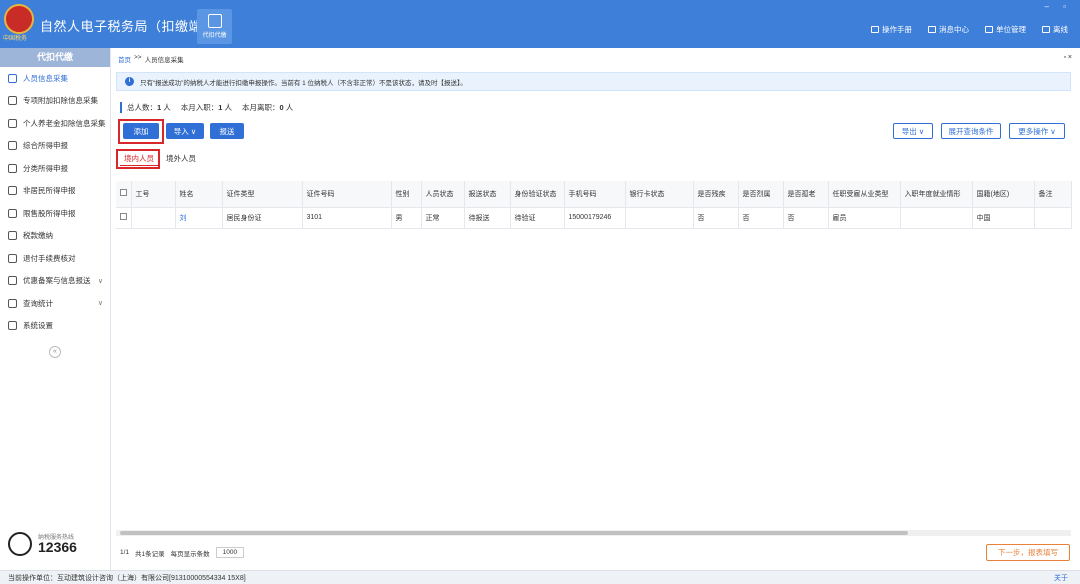 The width and height of the screenshot is (1080, 584). What do you see at coordinates (936, 218) in the screenshot?
I see `cell-employment-situation` at bounding box center [936, 218].